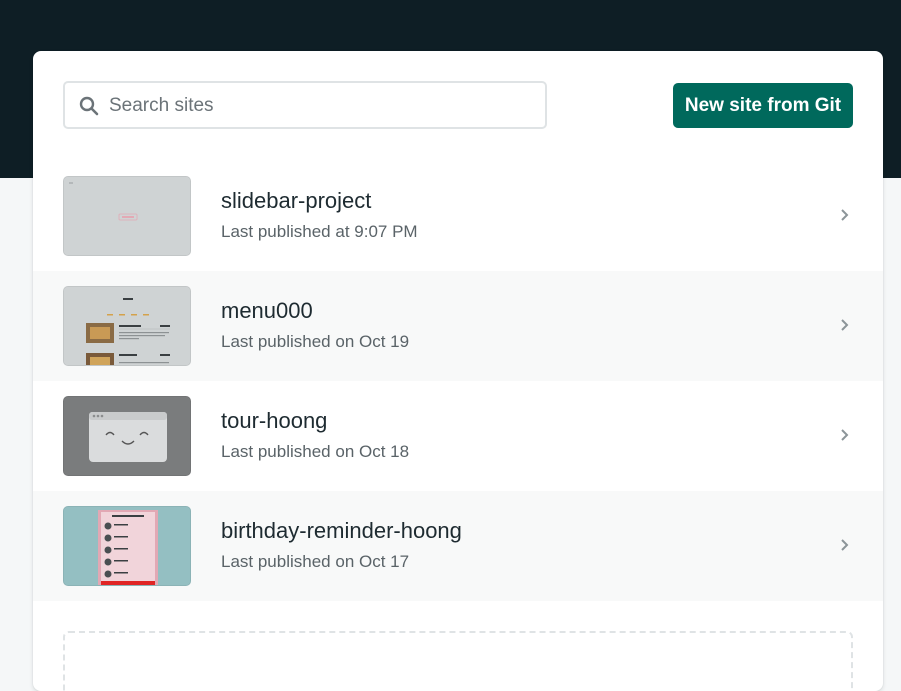  Describe the element at coordinates (315, 451) in the screenshot. I see `site-published-time: Last published on Oct 18` at that location.